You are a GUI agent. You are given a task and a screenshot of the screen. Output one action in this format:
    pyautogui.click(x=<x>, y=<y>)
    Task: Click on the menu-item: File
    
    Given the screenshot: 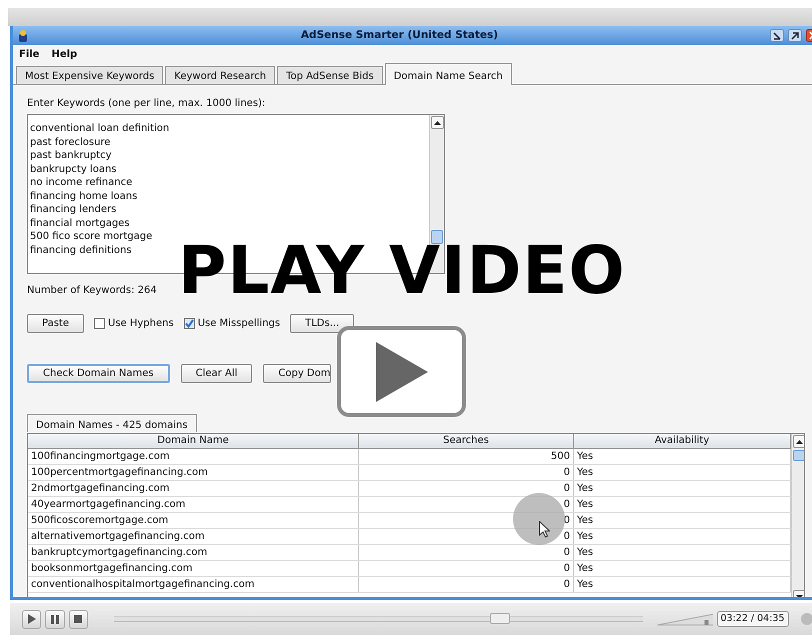 What is the action you would take?
    pyautogui.click(x=29, y=54)
    